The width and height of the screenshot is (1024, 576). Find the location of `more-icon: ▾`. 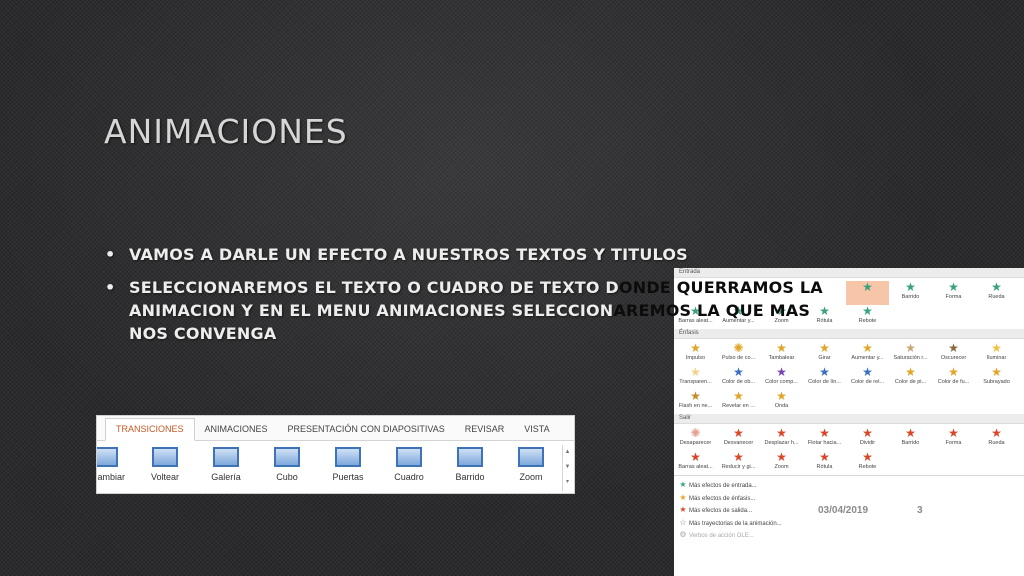

more-icon: ▾ is located at coordinates (567, 482).